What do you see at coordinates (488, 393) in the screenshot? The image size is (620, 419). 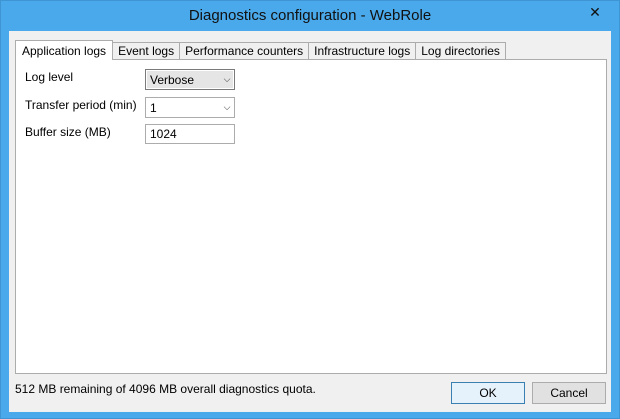 I see `ok-button: OK` at bounding box center [488, 393].